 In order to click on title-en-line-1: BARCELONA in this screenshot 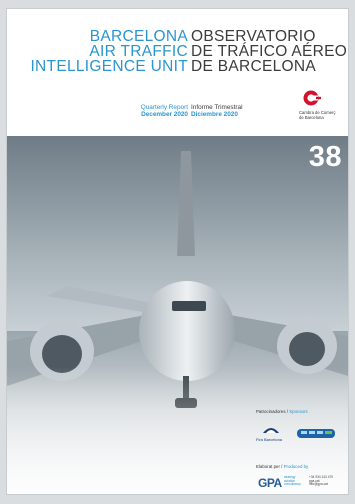, I will do `click(138, 36)`.